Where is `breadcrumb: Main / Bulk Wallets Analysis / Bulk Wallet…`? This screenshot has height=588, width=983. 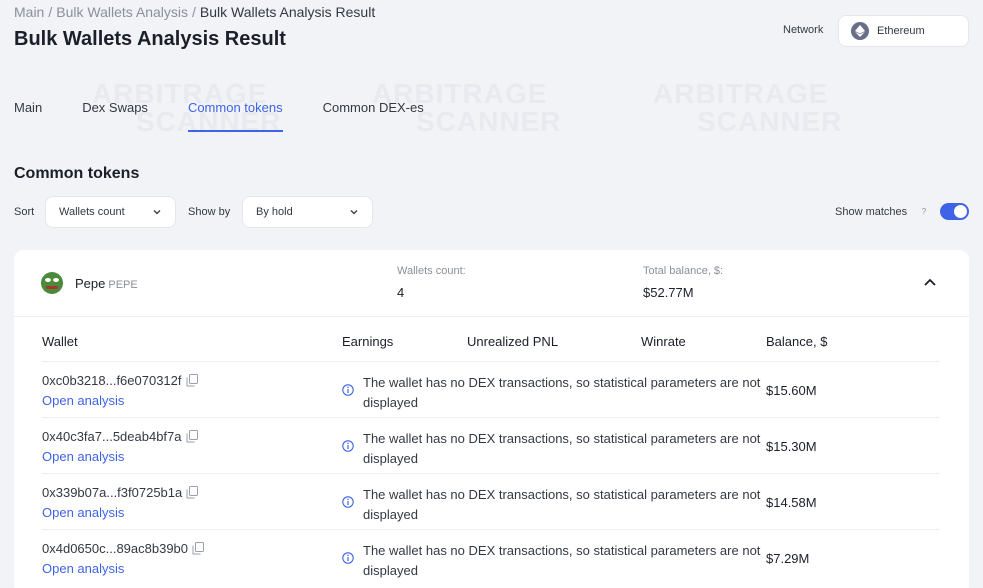
breadcrumb: Main / Bulk Wallets Analysis / Bulk Wallet… is located at coordinates (194, 12).